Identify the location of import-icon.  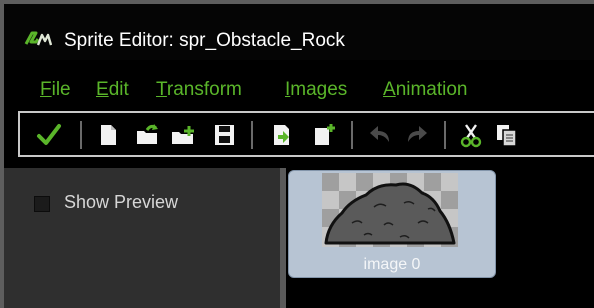
(281, 135).